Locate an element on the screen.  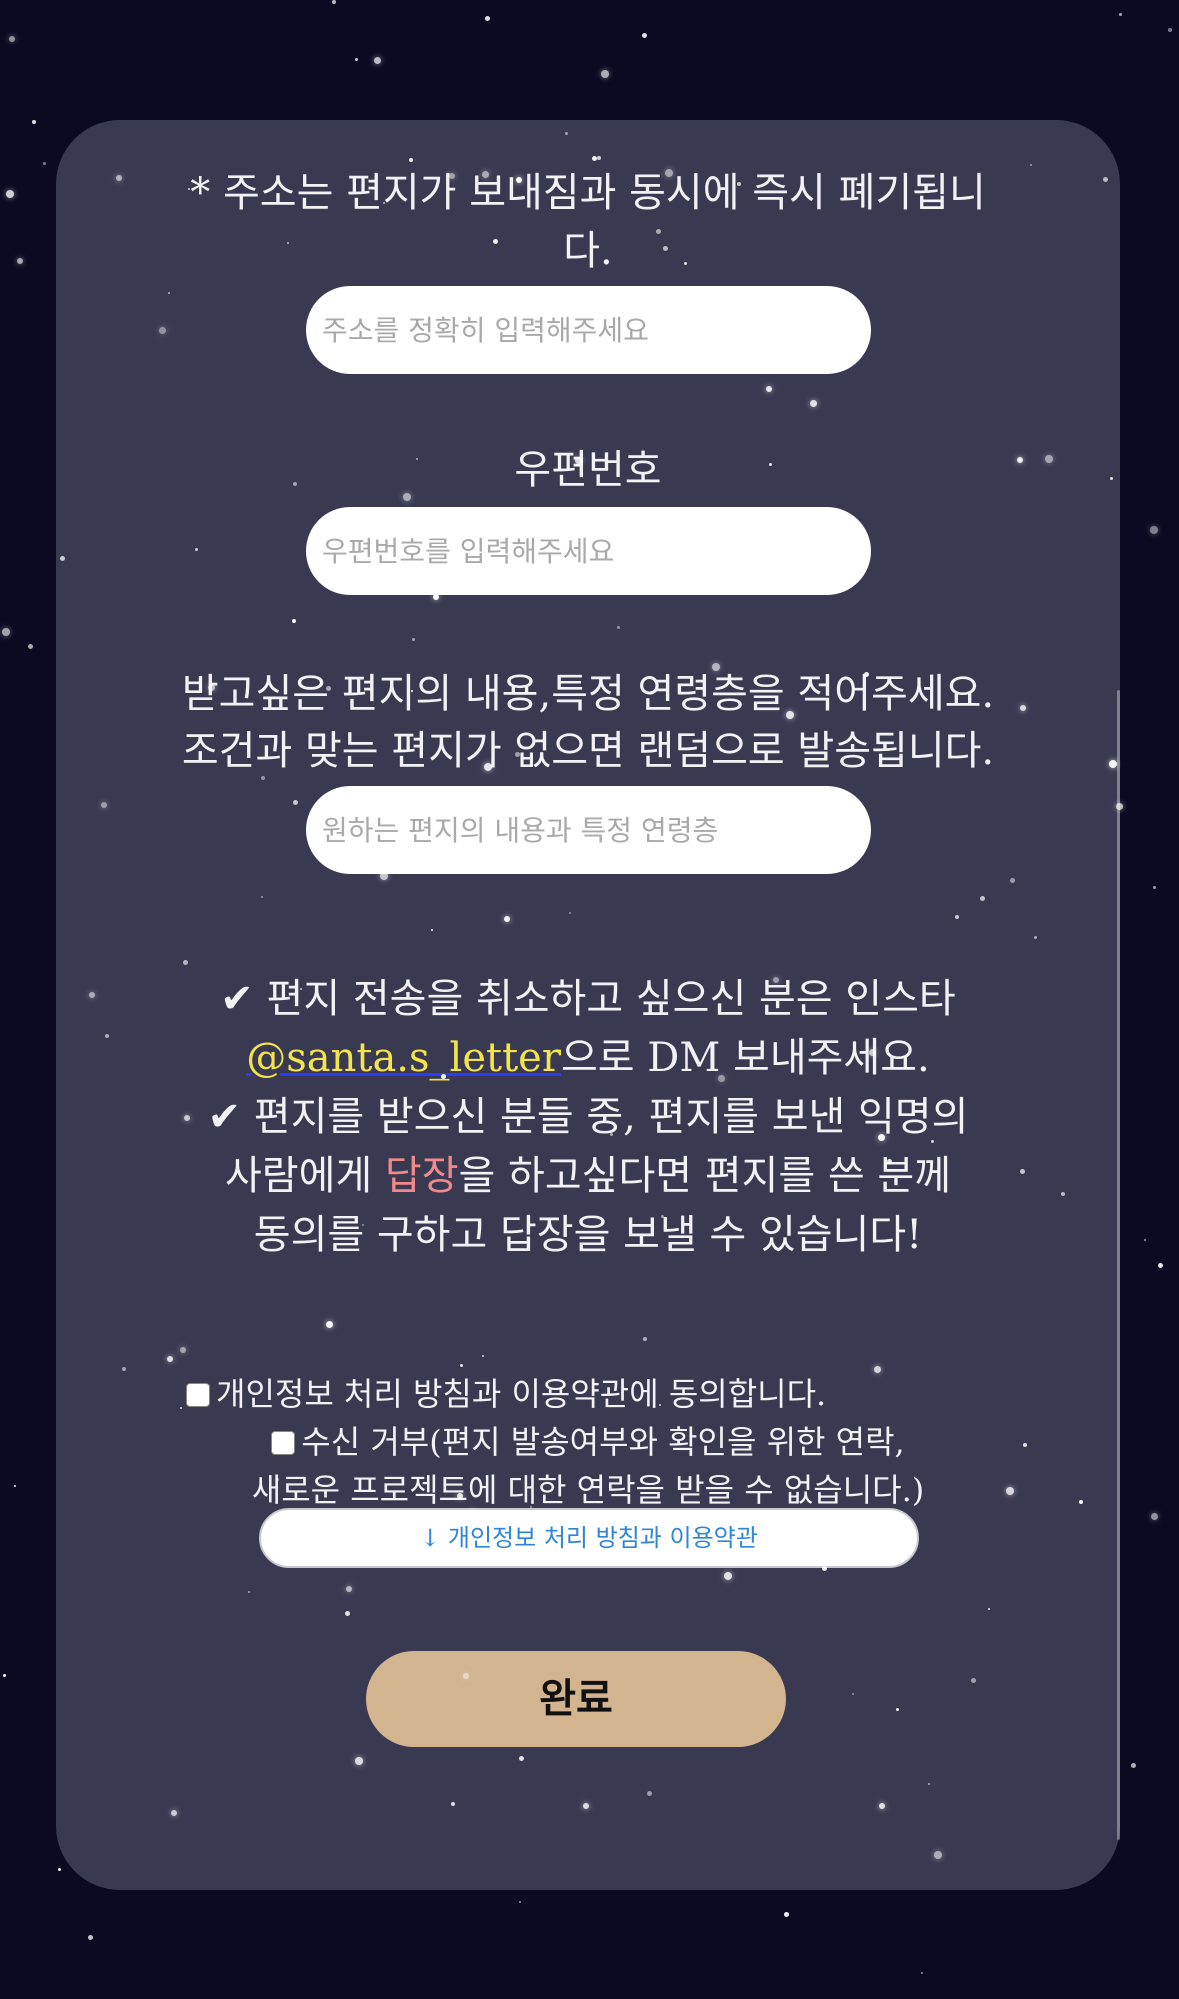
reply-highlight: 답장 is located at coordinates (421, 1176).